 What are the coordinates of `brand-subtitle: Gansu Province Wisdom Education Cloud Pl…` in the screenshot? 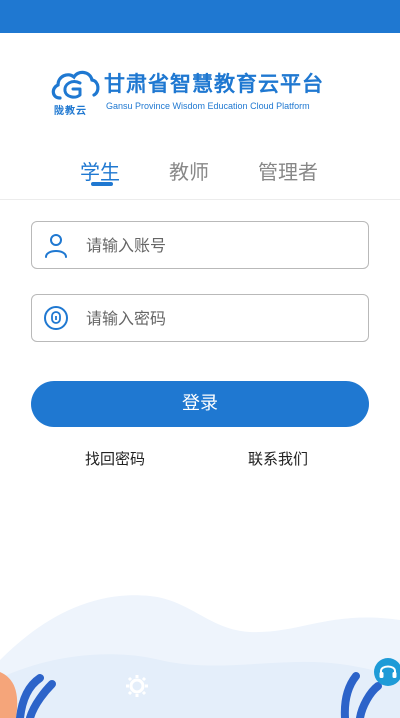 It's located at (208, 106).